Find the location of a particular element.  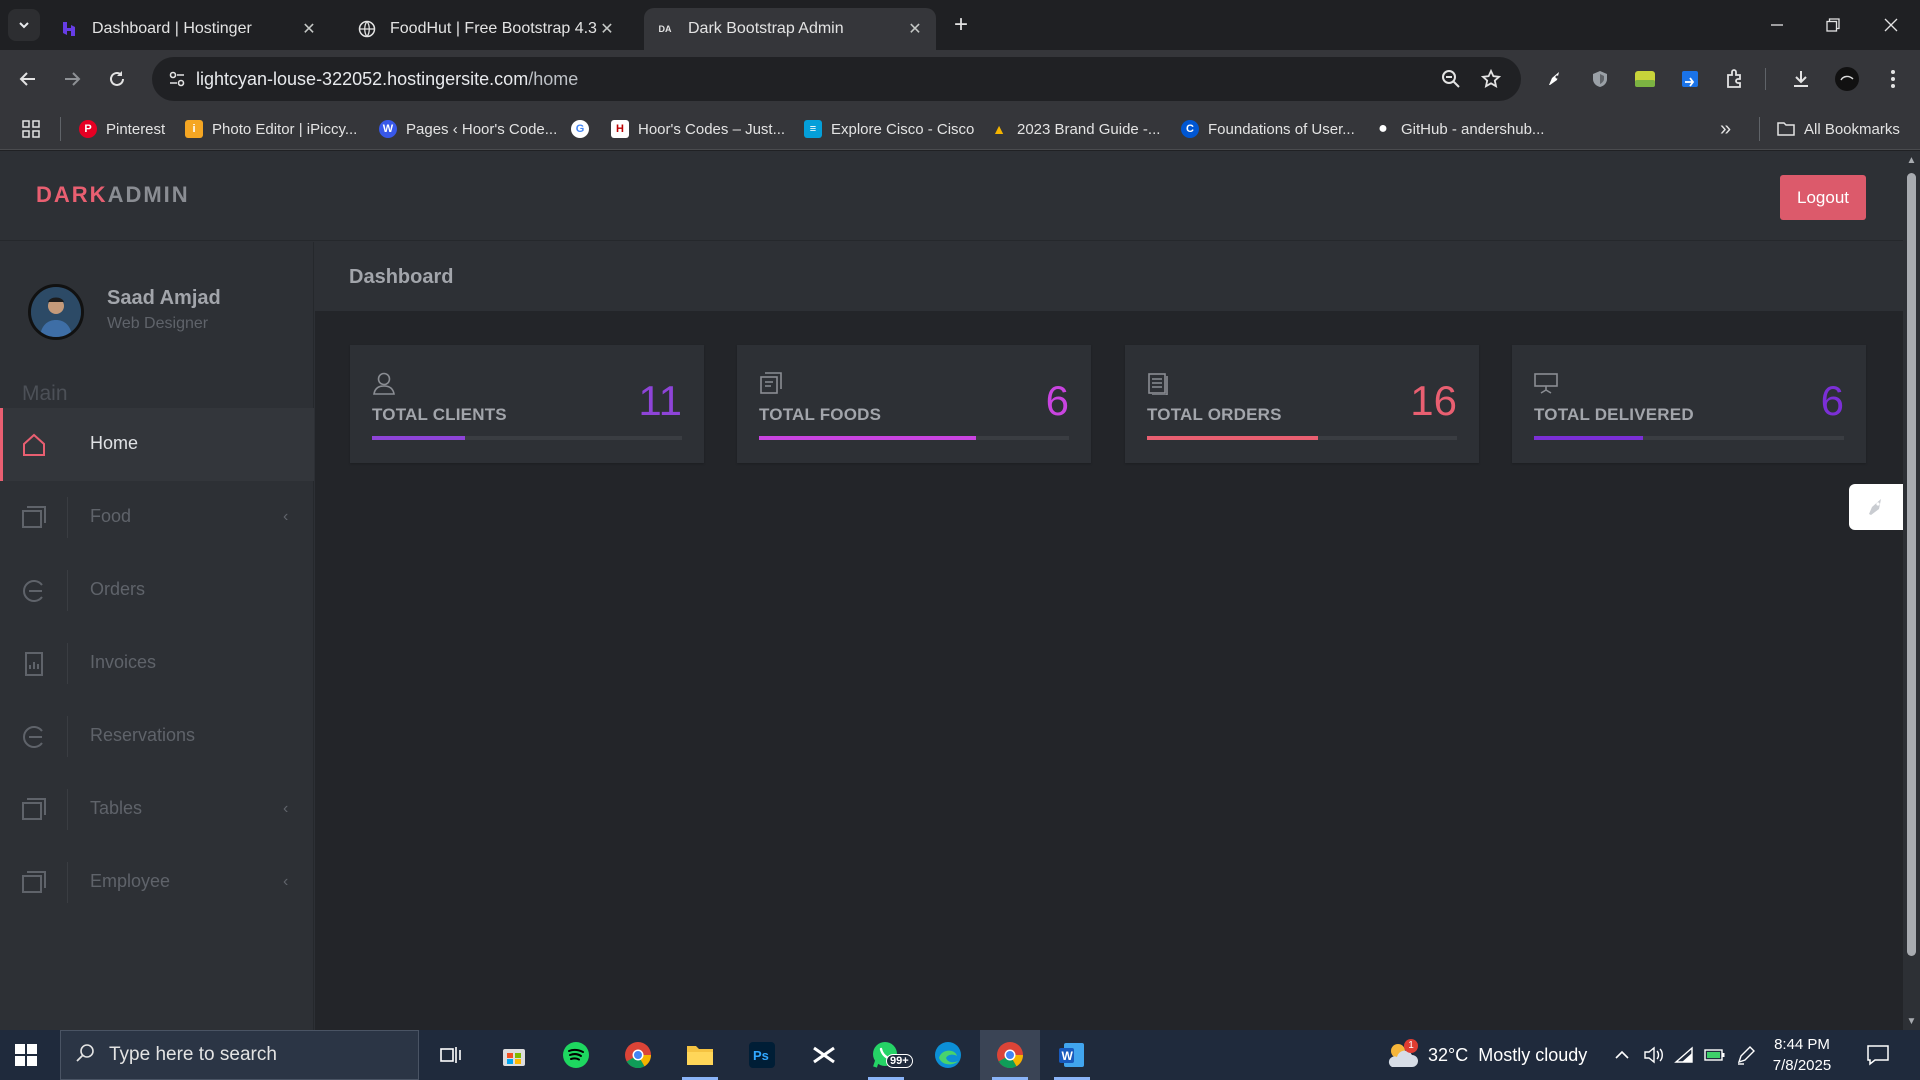

bookmark-star-icon is located at coordinates (1491, 79).